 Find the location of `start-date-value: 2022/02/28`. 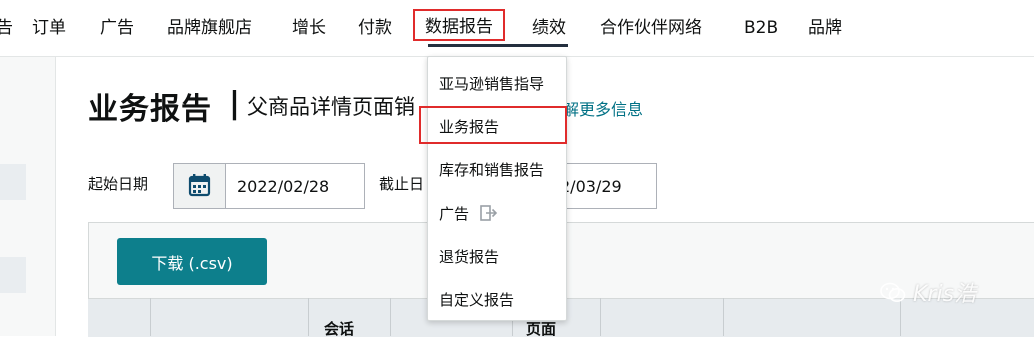

start-date-value: 2022/02/28 is located at coordinates (283, 186).